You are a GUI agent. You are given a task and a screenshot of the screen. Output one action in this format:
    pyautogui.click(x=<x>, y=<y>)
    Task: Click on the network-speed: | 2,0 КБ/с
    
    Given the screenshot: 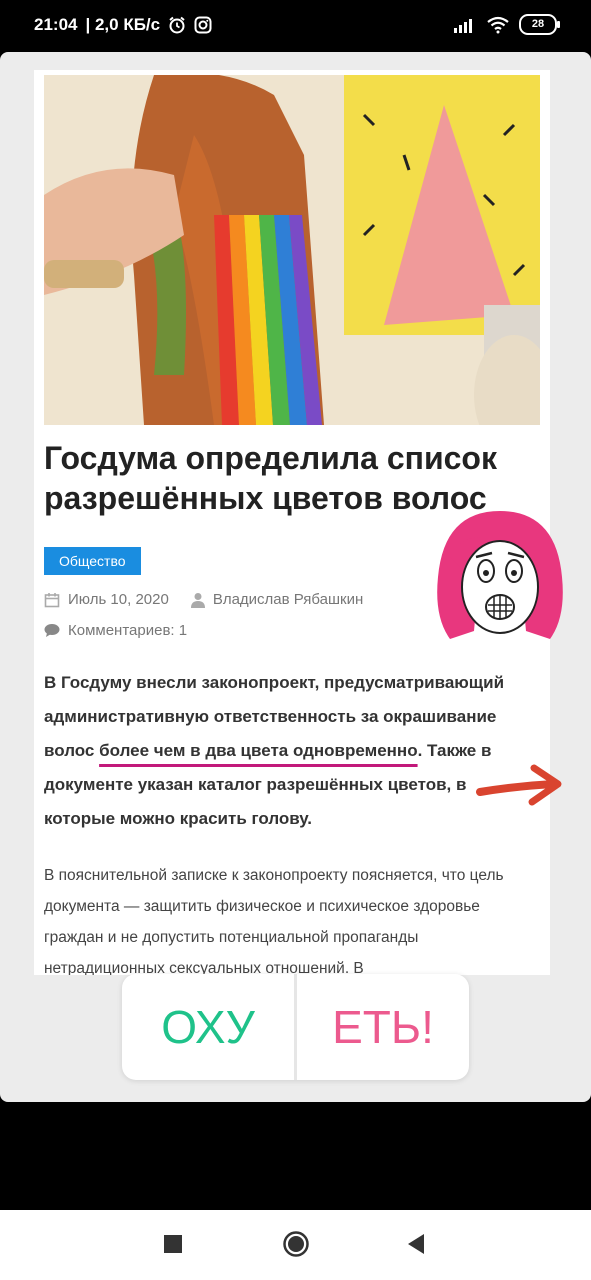 What is the action you would take?
    pyautogui.click(x=123, y=24)
    